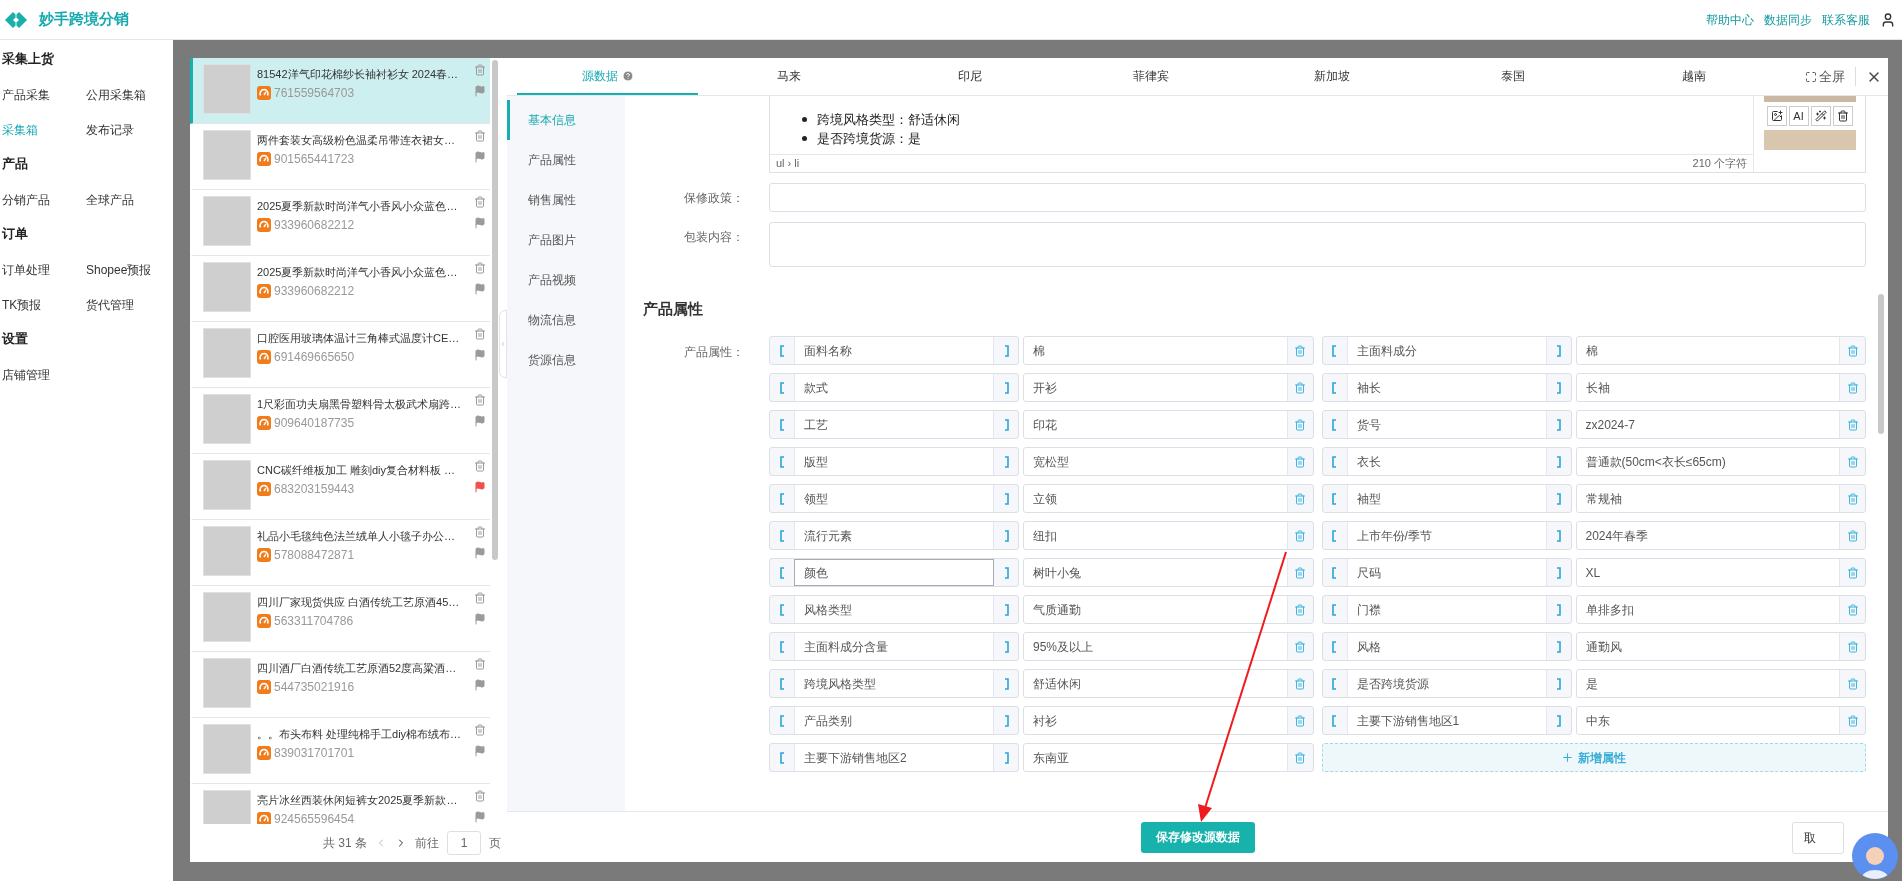 This screenshot has height=881, width=1902. What do you see at coordinates (1818, 838) in the screenshot?
I see `cancel-button: 取` at bounding box center [1818, 838].